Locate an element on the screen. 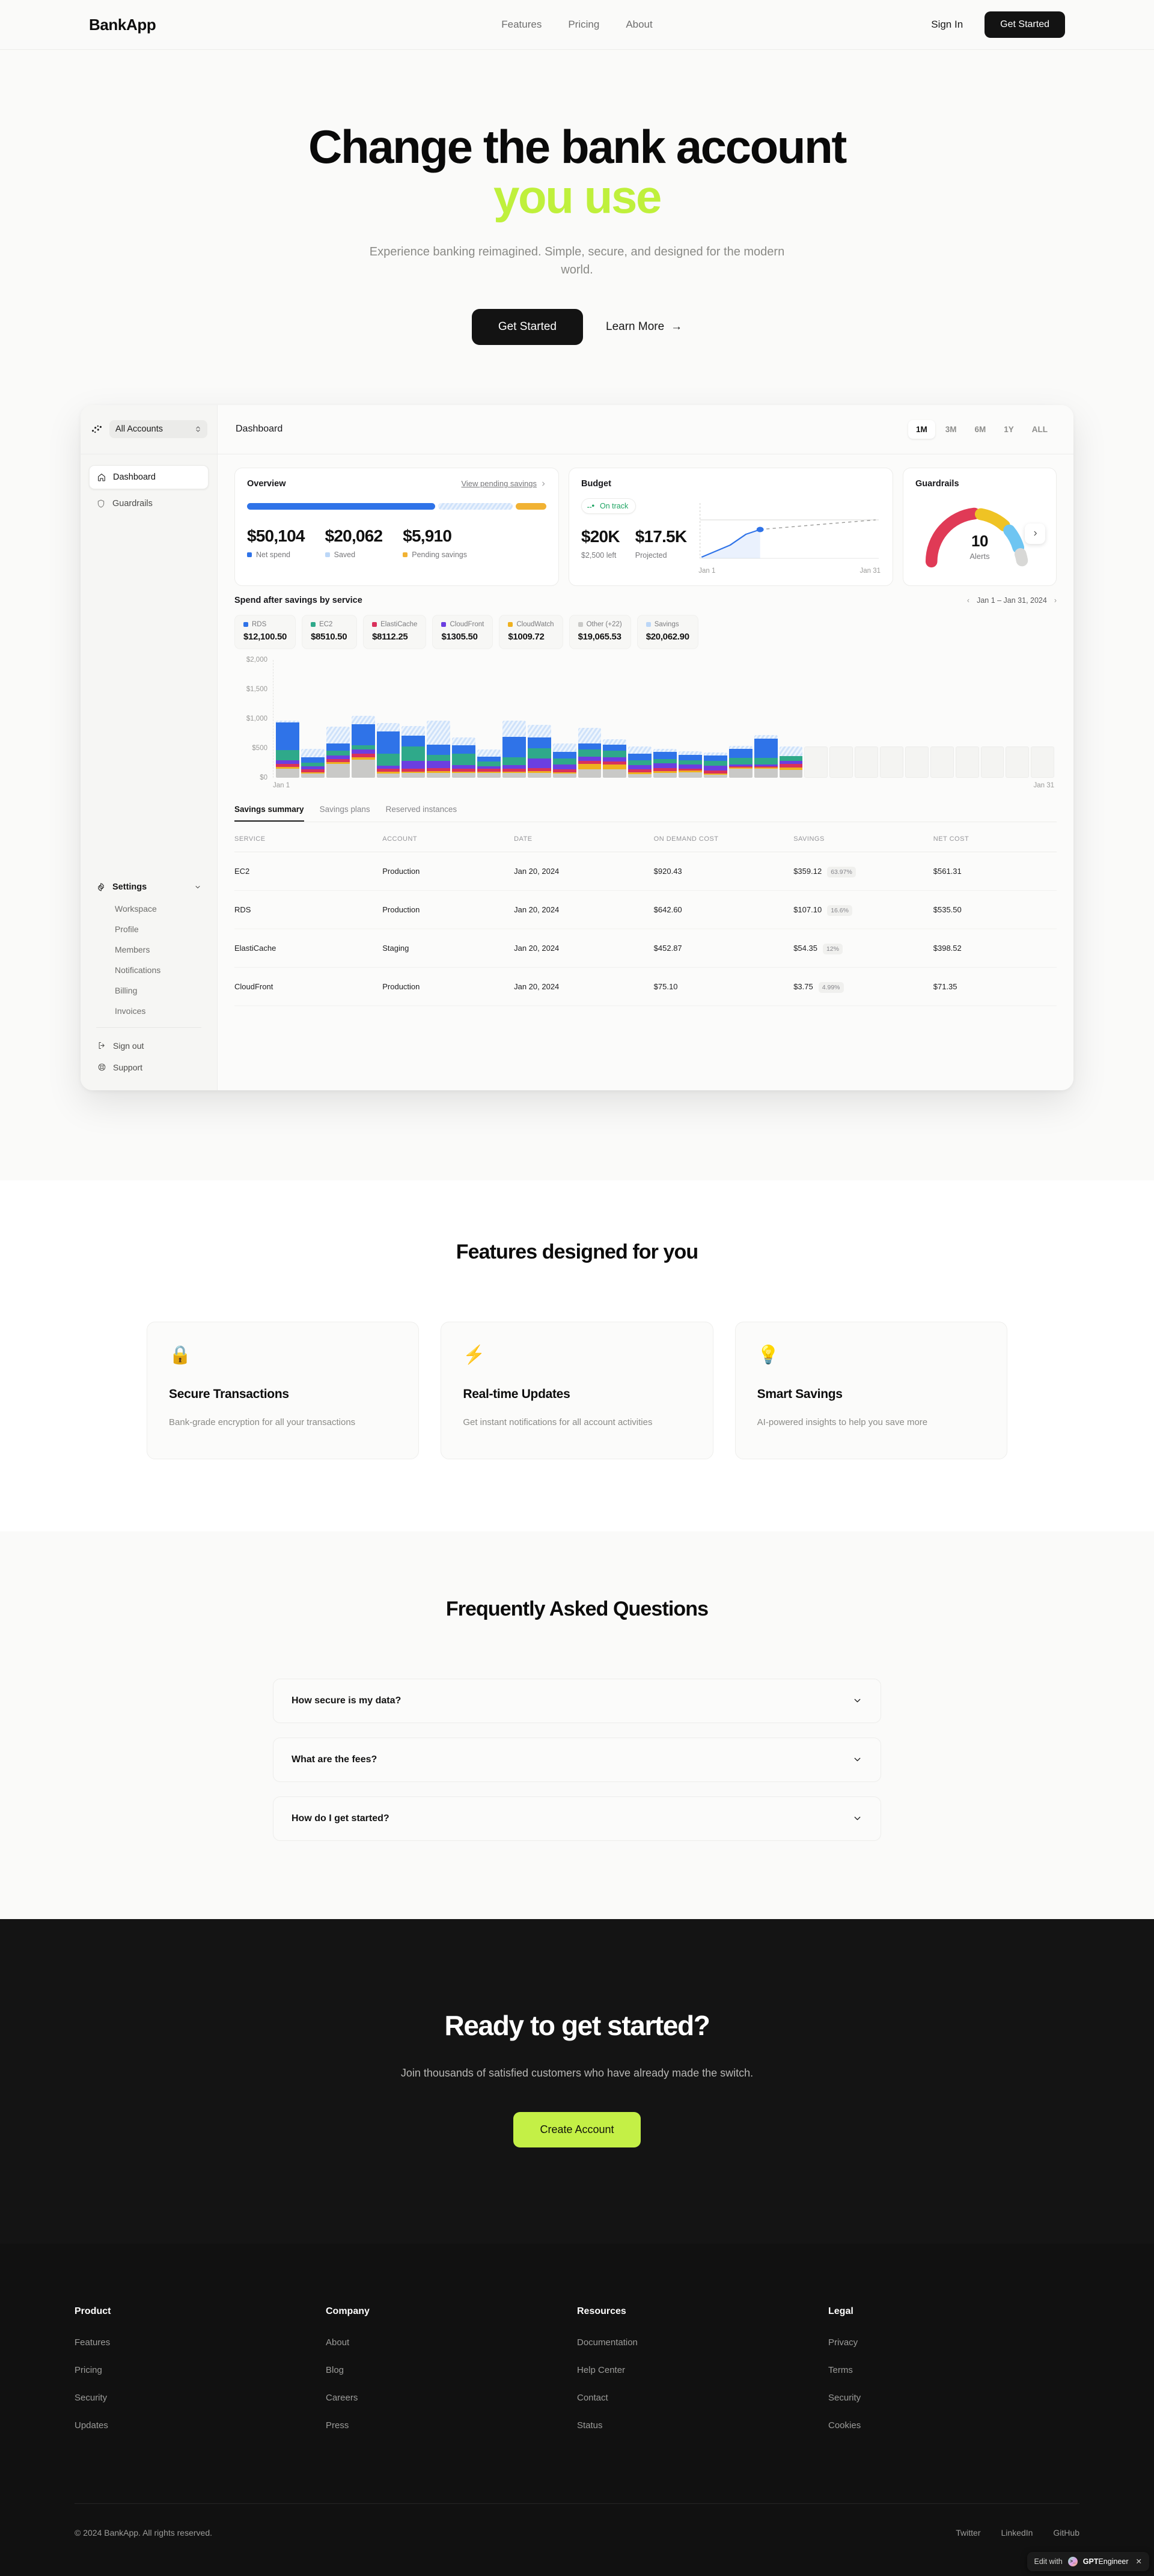  sidebar-item-guardrails: Guardrails is located at coordinates (149, 503).